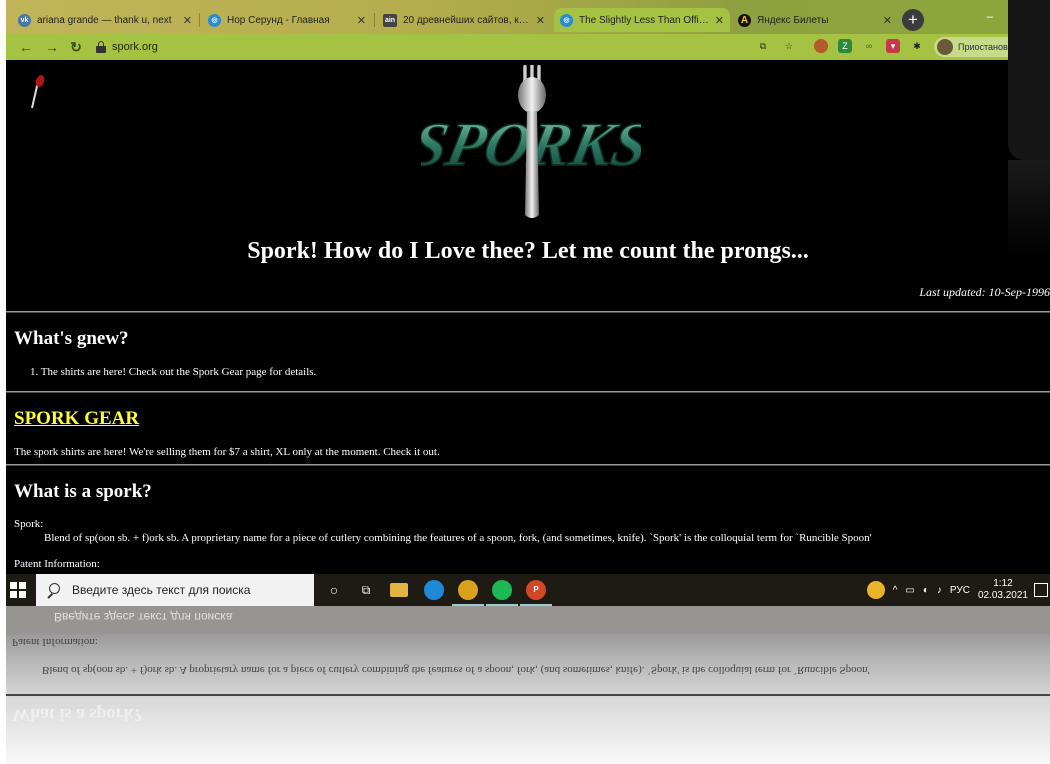 Image resolution: width=1050 pixels, height=764 pixels. I want to click on reflected-search-text: Введите здесь текст для поиска, so click(143, 617).